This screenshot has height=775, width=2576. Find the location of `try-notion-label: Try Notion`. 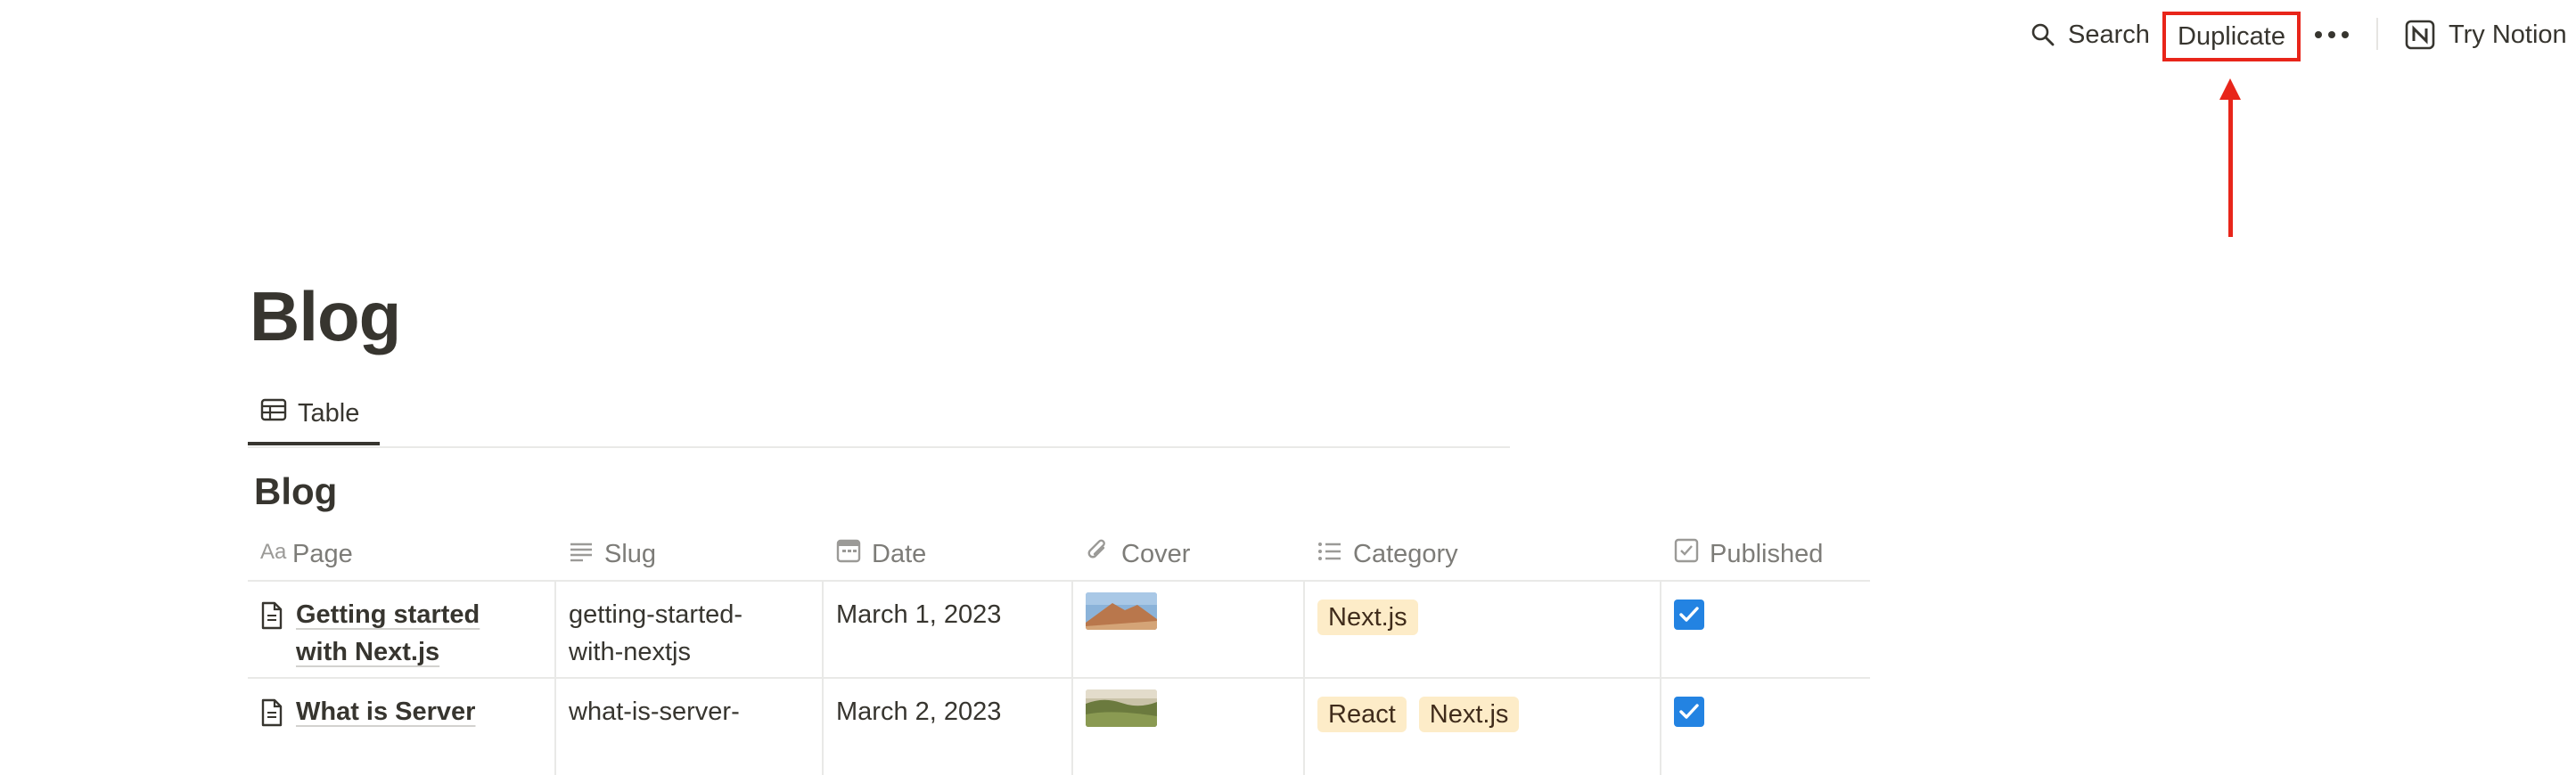

try-notion-label: Try Notion is located at coordinates (2508, 34).